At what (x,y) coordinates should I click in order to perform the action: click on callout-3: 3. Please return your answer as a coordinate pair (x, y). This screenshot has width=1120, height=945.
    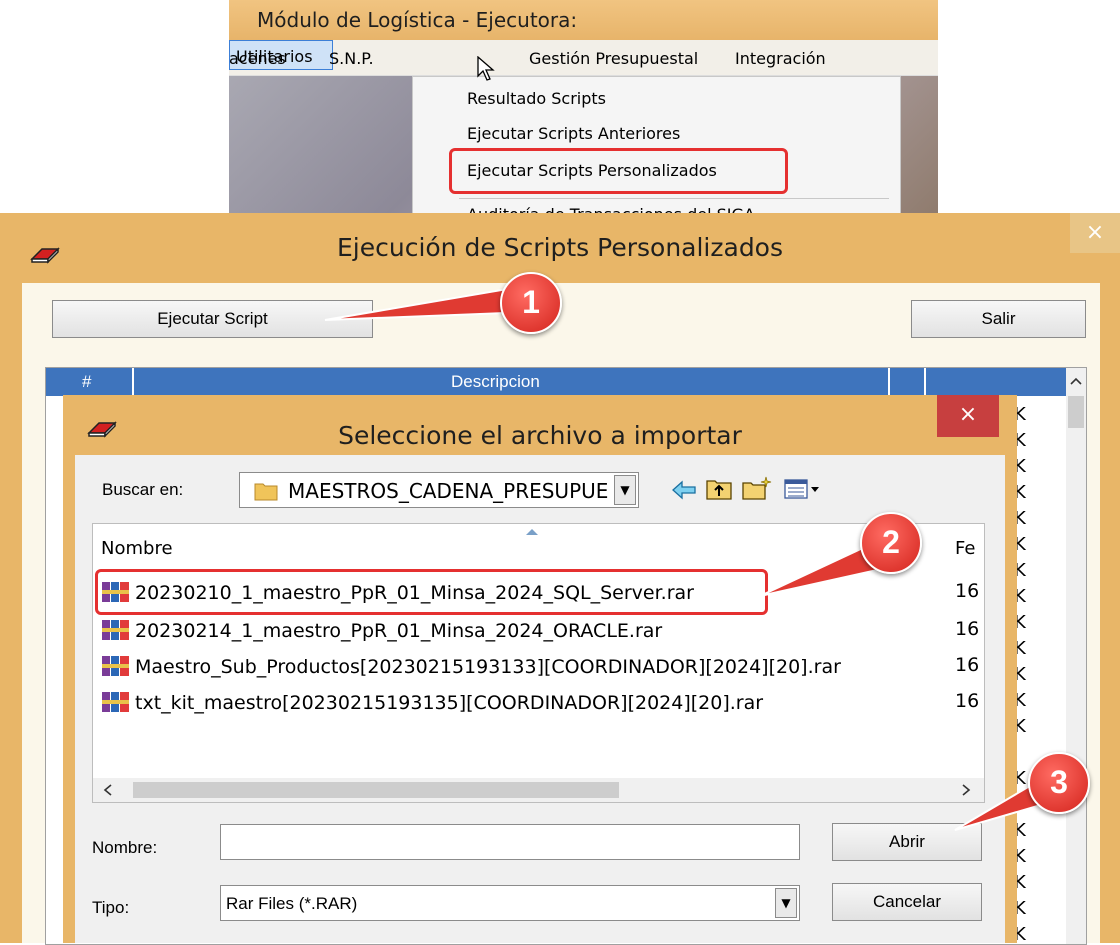
    Looking at the image, I should click on (1059, 783).